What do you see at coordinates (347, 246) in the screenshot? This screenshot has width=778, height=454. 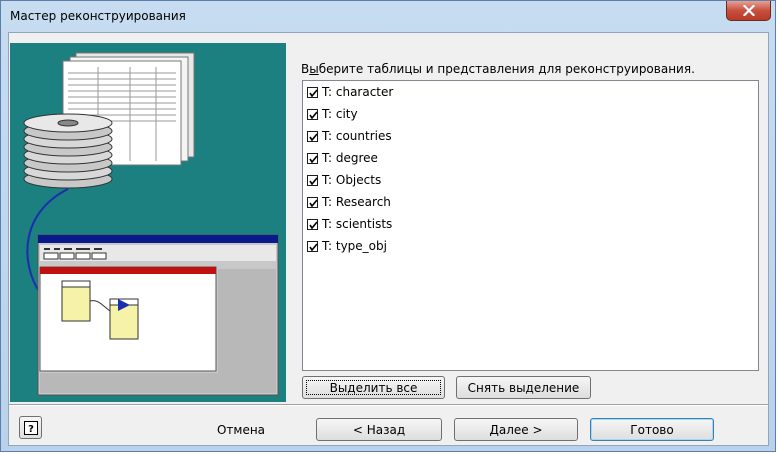 I see `list-item-type-obj: T: type_obj` at bounding box center [347, 246].